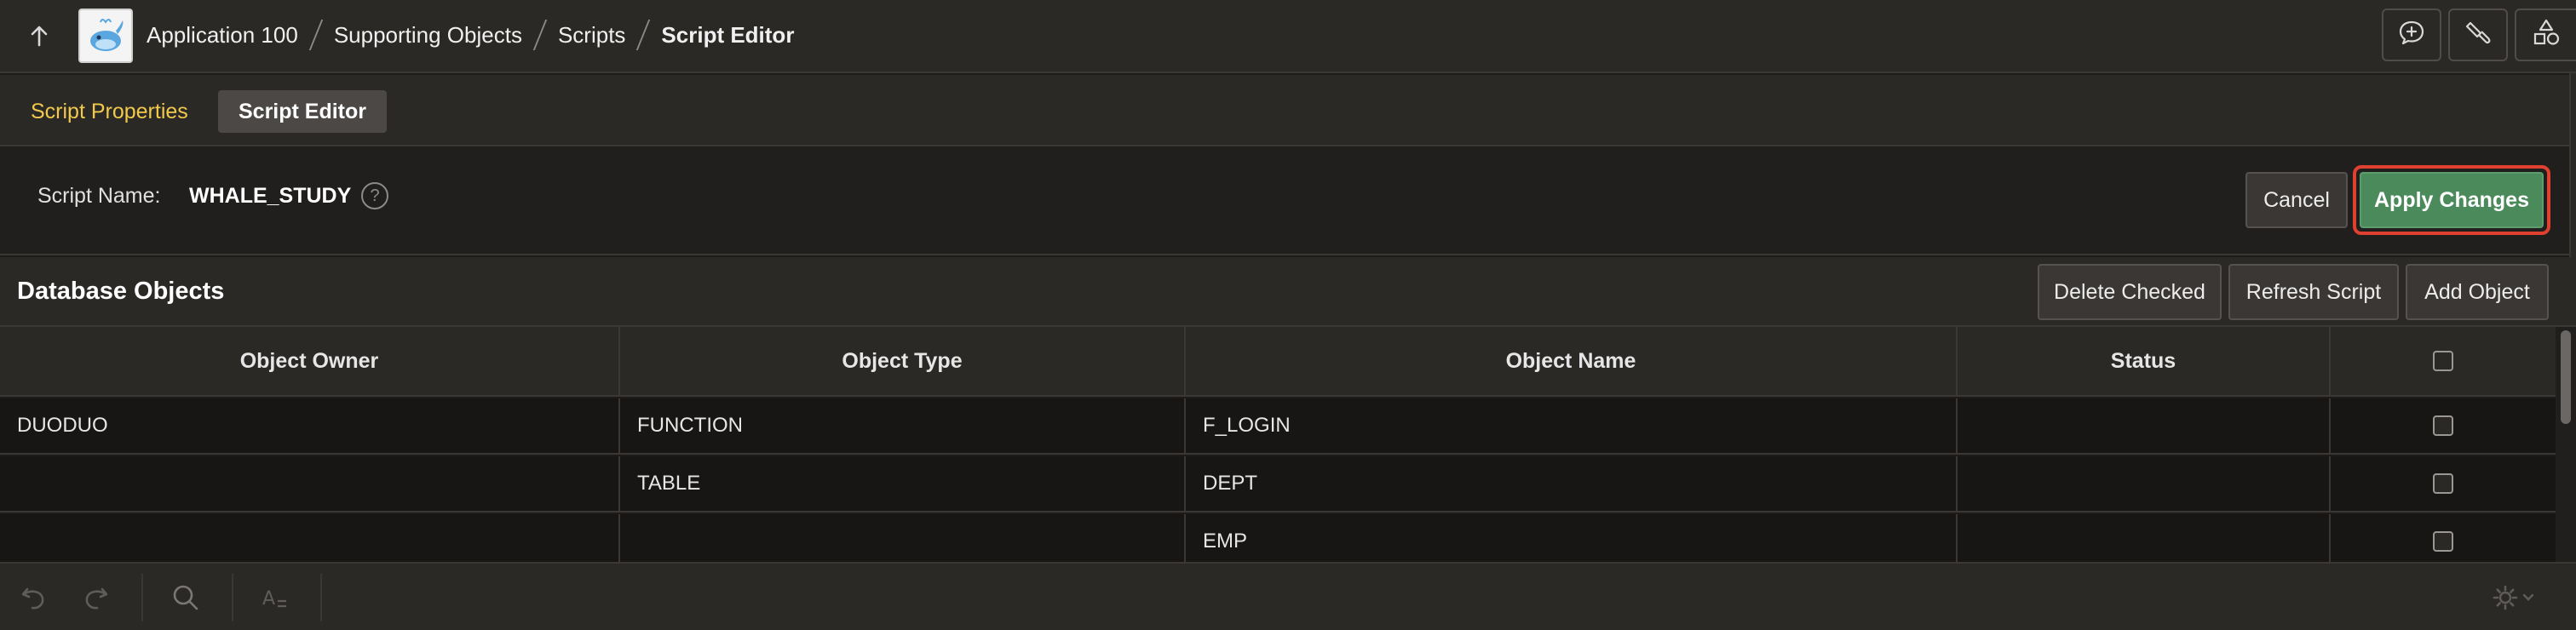 The image size is (2576, 630). Describe the element at coordinates (1572, 425) in the screenshot. I see `cell-object-name: F_LOGIN` at that location.